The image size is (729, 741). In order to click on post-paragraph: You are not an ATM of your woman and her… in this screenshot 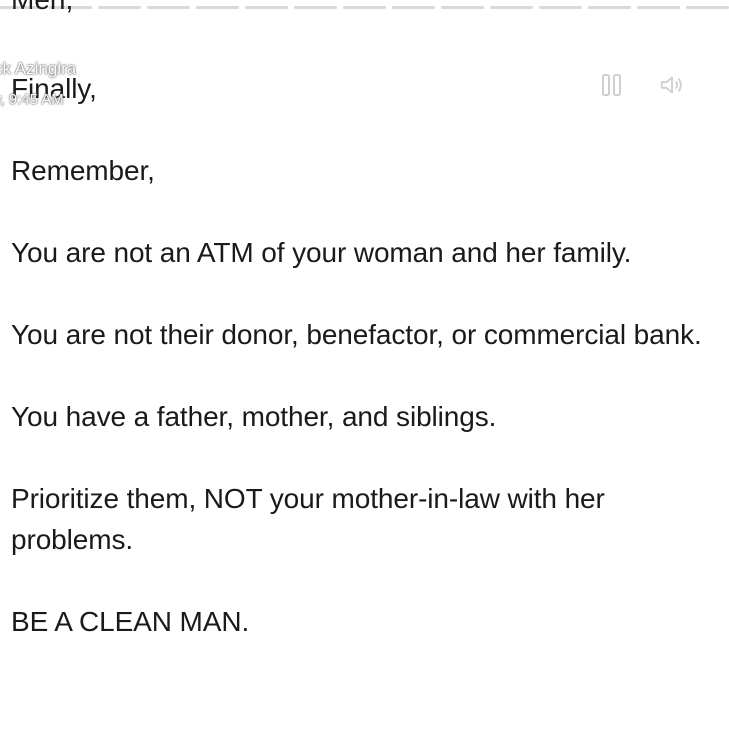, I will do `click(321, 252)`.